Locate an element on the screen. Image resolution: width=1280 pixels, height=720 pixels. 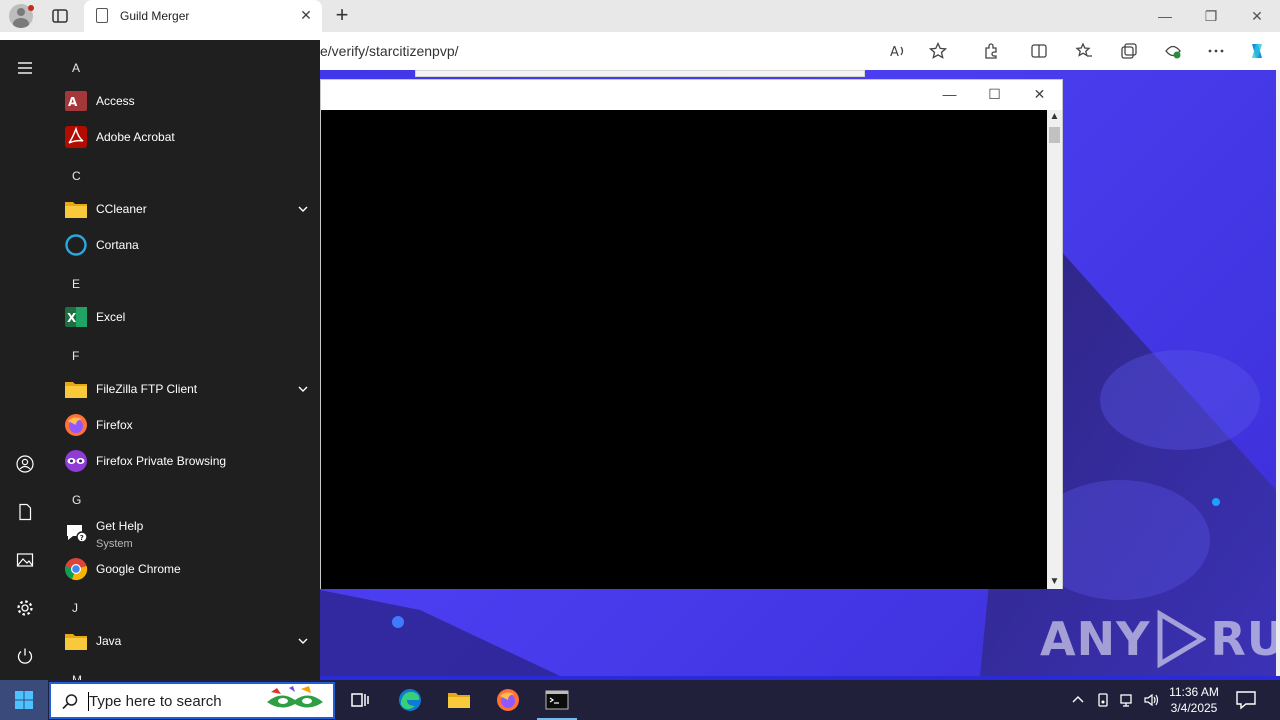
user-account-icon is located at coordinates (25, 464).